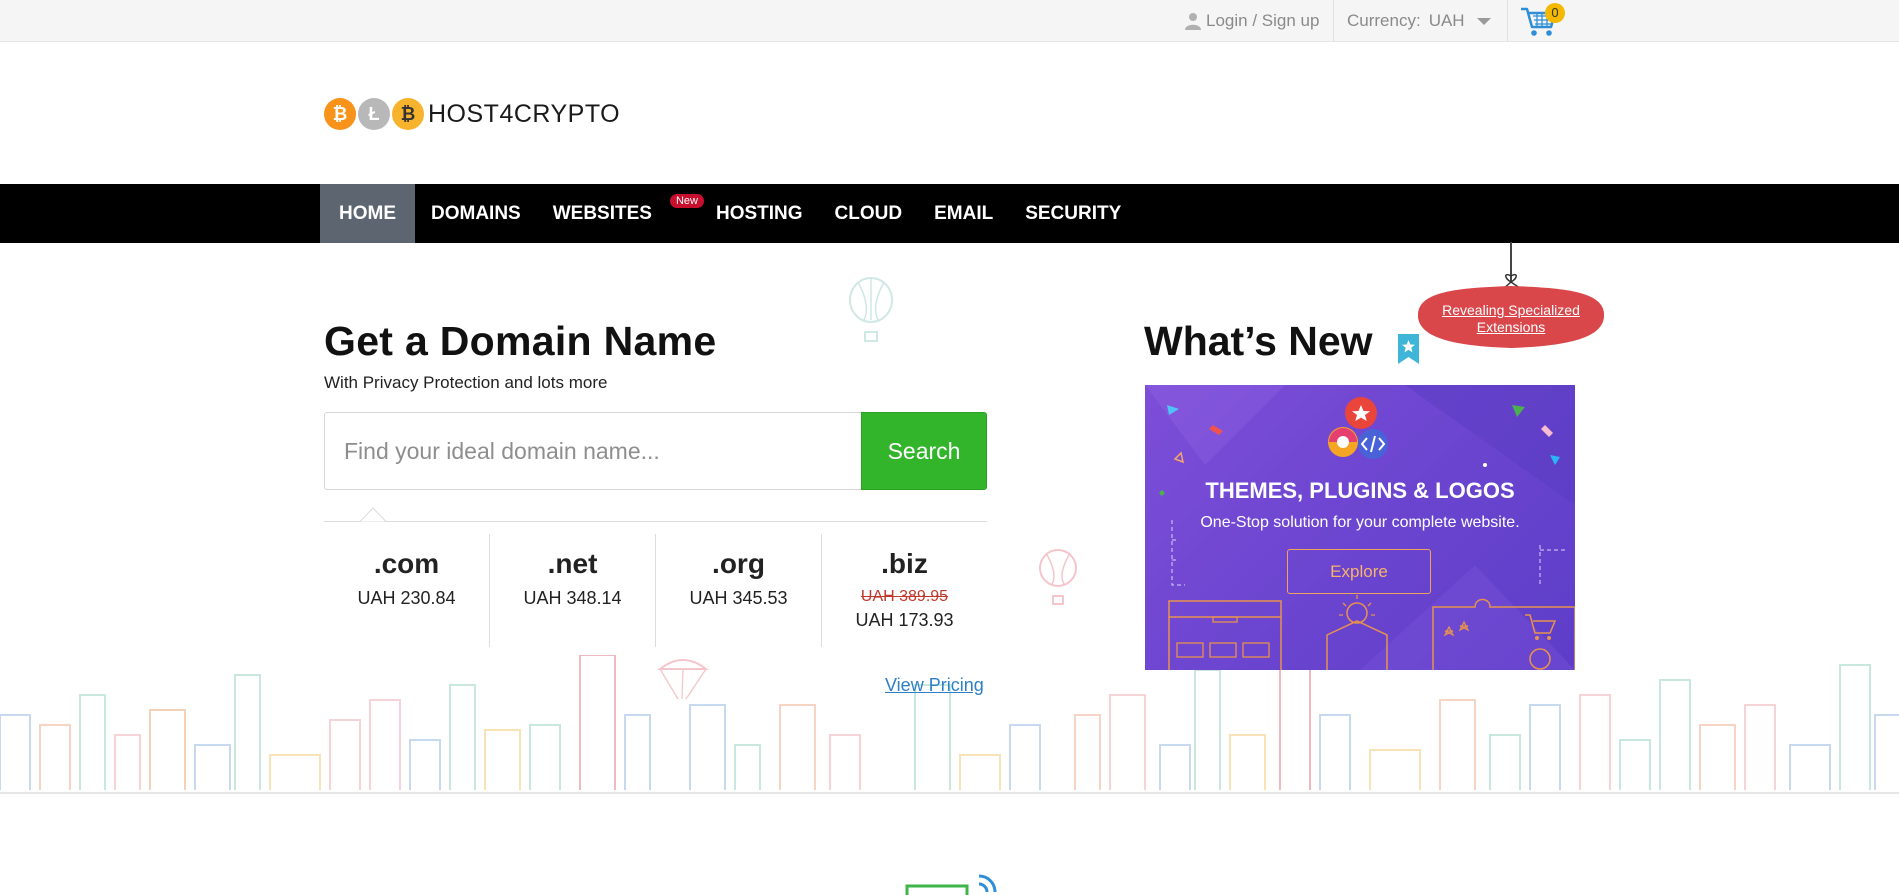 This screenshot has width=1899, height=895. Describe the element at coordinates (406, 563) in the screenshot. I see `tld-name: .com` at that location.